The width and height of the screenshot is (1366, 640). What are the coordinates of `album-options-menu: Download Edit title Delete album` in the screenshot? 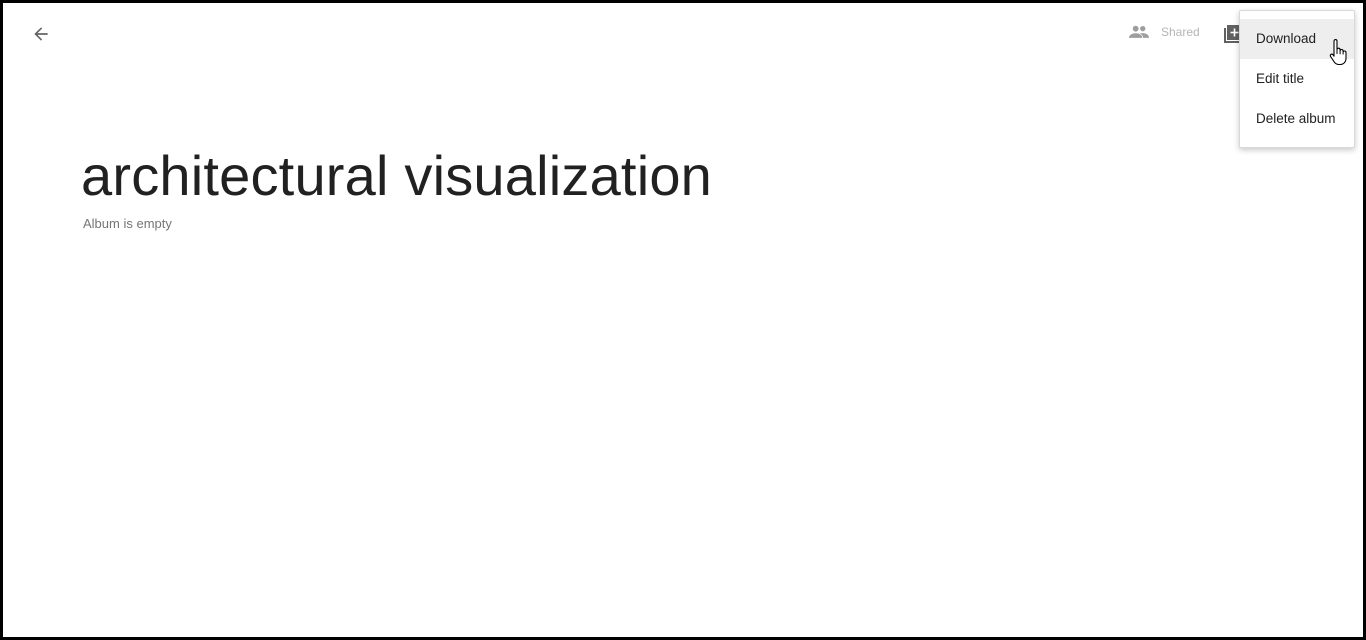 It's located at (1297, 79).